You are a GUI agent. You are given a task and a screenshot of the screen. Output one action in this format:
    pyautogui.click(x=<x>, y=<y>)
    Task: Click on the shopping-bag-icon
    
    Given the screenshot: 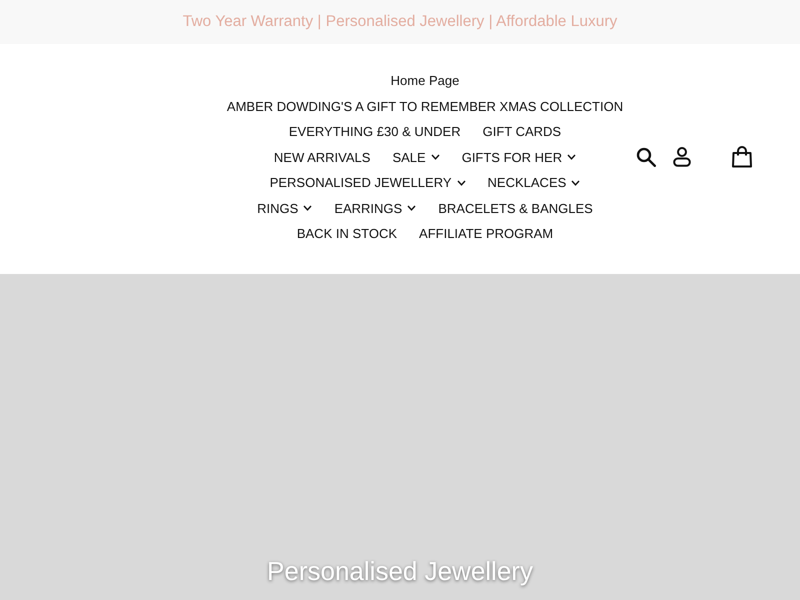 What is the action you would take?
    pyautogui.click(x=742, y=157)
    